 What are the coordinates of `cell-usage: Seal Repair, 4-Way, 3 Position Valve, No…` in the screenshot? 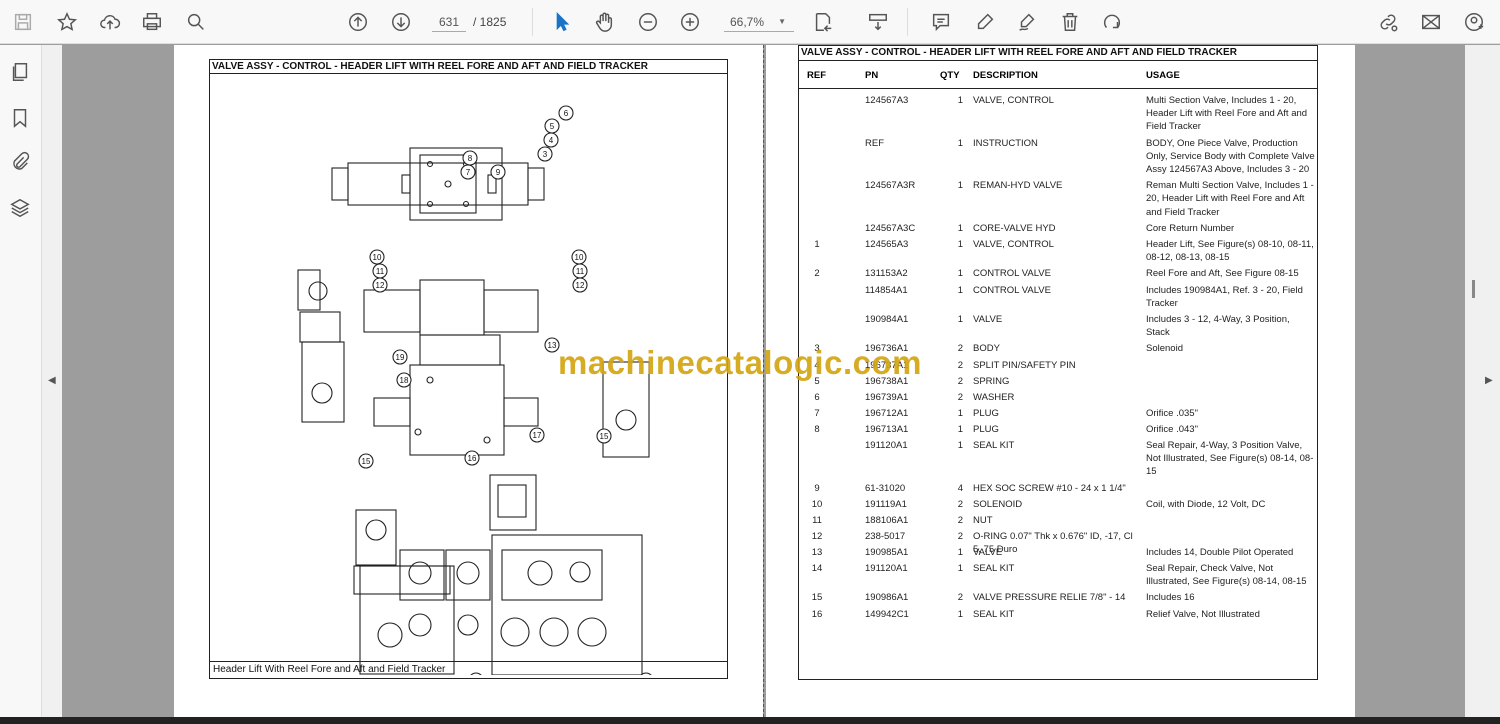 It's located at (1230, 459).